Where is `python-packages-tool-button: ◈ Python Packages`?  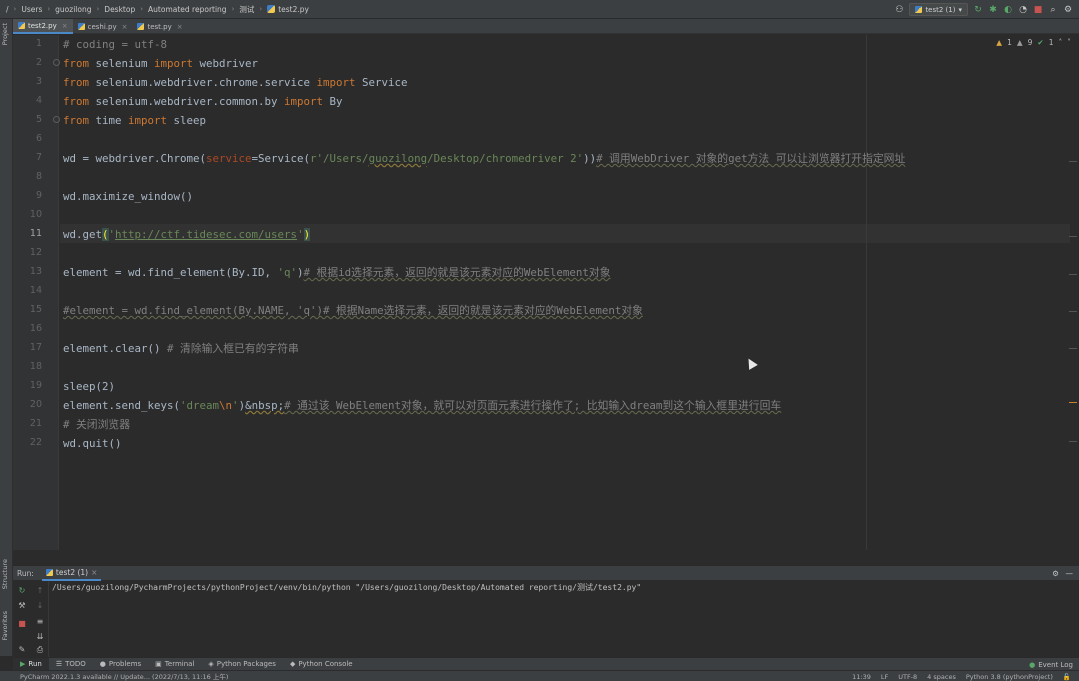
python-packages-tool-button: ◈ Python Packages is located at coordinates (242, 664).